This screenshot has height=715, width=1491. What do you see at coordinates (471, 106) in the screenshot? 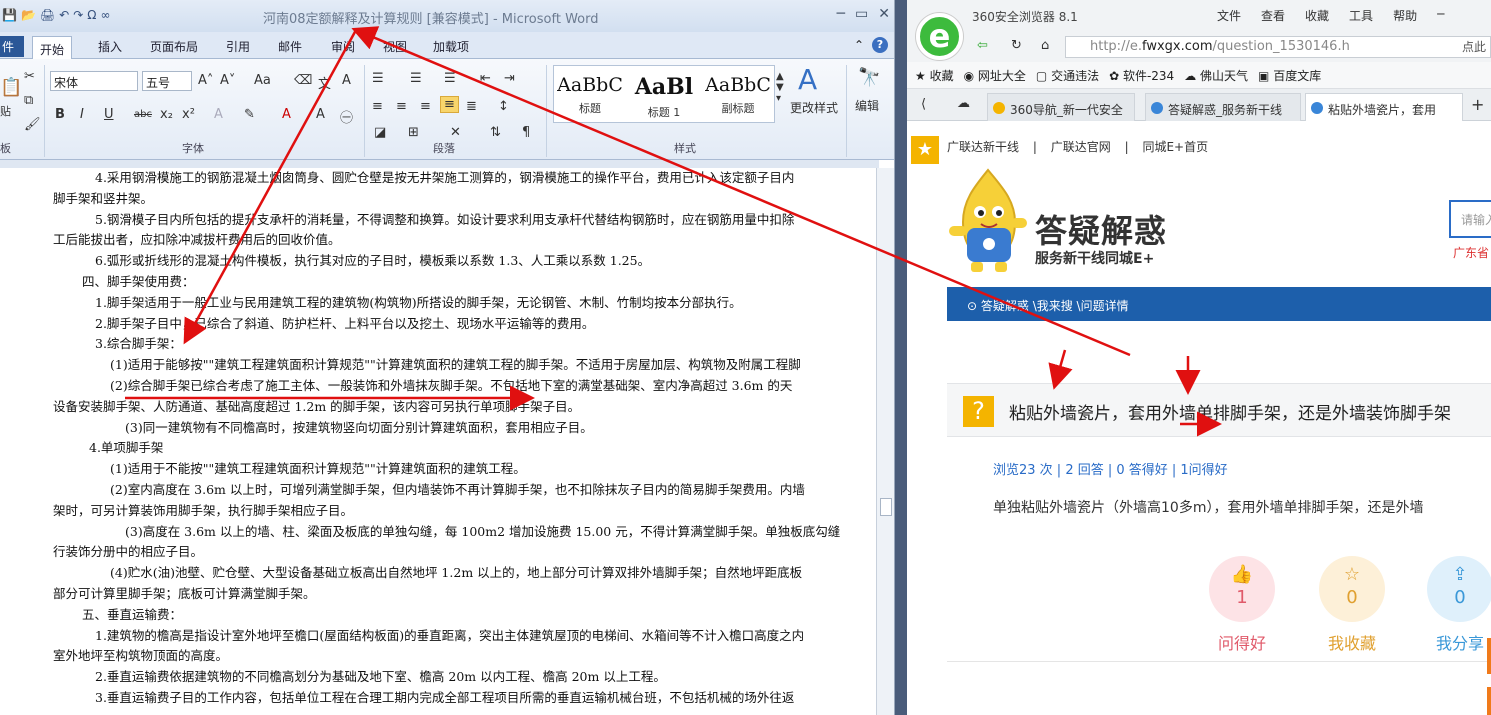
I see `distribute-icon: ≣` at bounding box center [471, 106].